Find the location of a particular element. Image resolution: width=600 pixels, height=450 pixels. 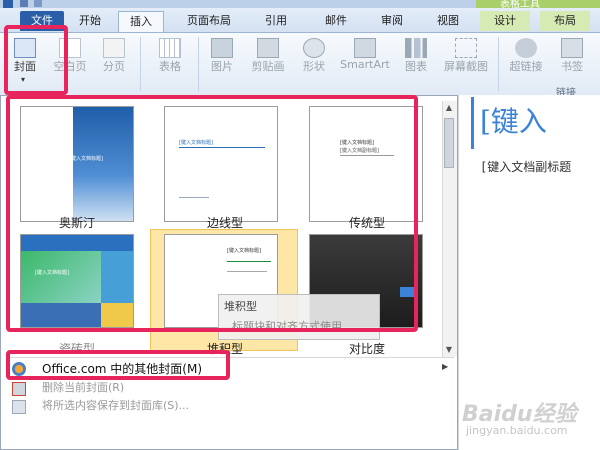

bookmark-icon is located at coordinates (572, 48).